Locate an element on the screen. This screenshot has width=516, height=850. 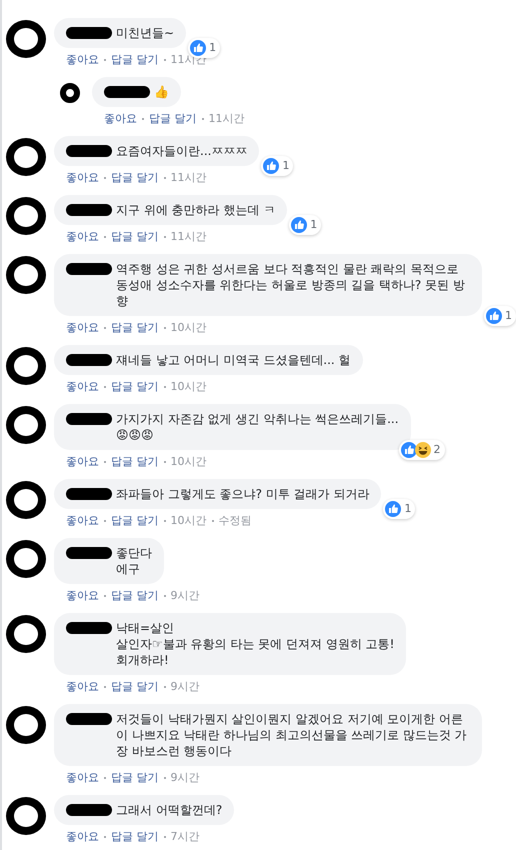
comment-text: 저것들이 낙태가뭔지 살인이뭔지 알겠어요 저기예 모이게한 어른이 나쁘지요 낙태란 하나님의 최고의선물을 쓰레기로 많드는것 가장 바보스런 행동이다 is located at coordinates (292, 735).